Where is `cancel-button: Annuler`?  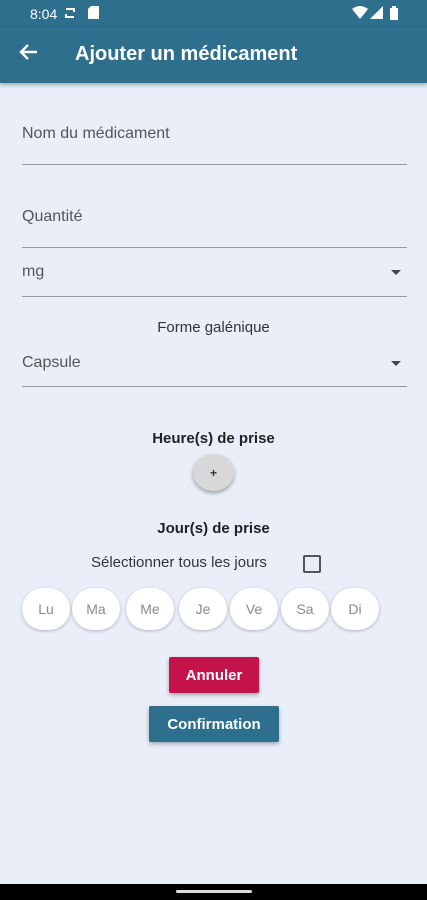 cancel-button: Annuler is located at coordinates (214, 675).